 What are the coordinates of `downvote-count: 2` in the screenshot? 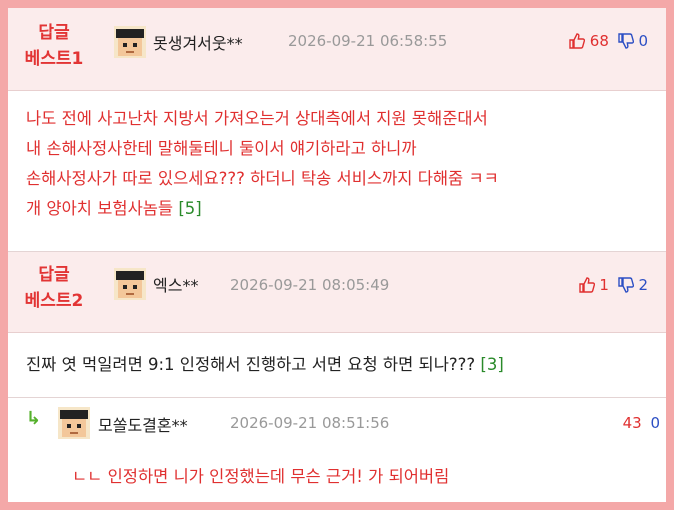 It's located at (643, 285).